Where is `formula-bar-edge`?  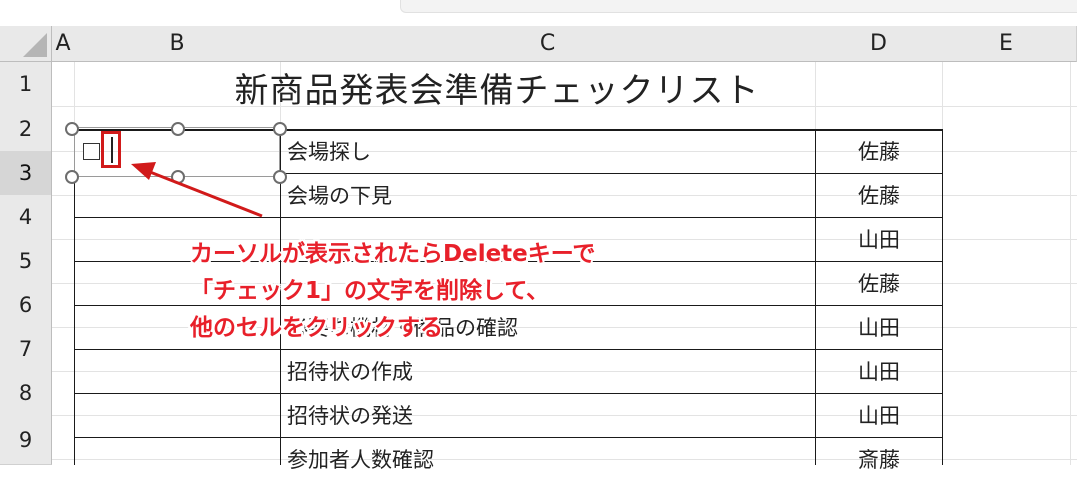
formula-bar-edge is located at coordinates (738, 6).